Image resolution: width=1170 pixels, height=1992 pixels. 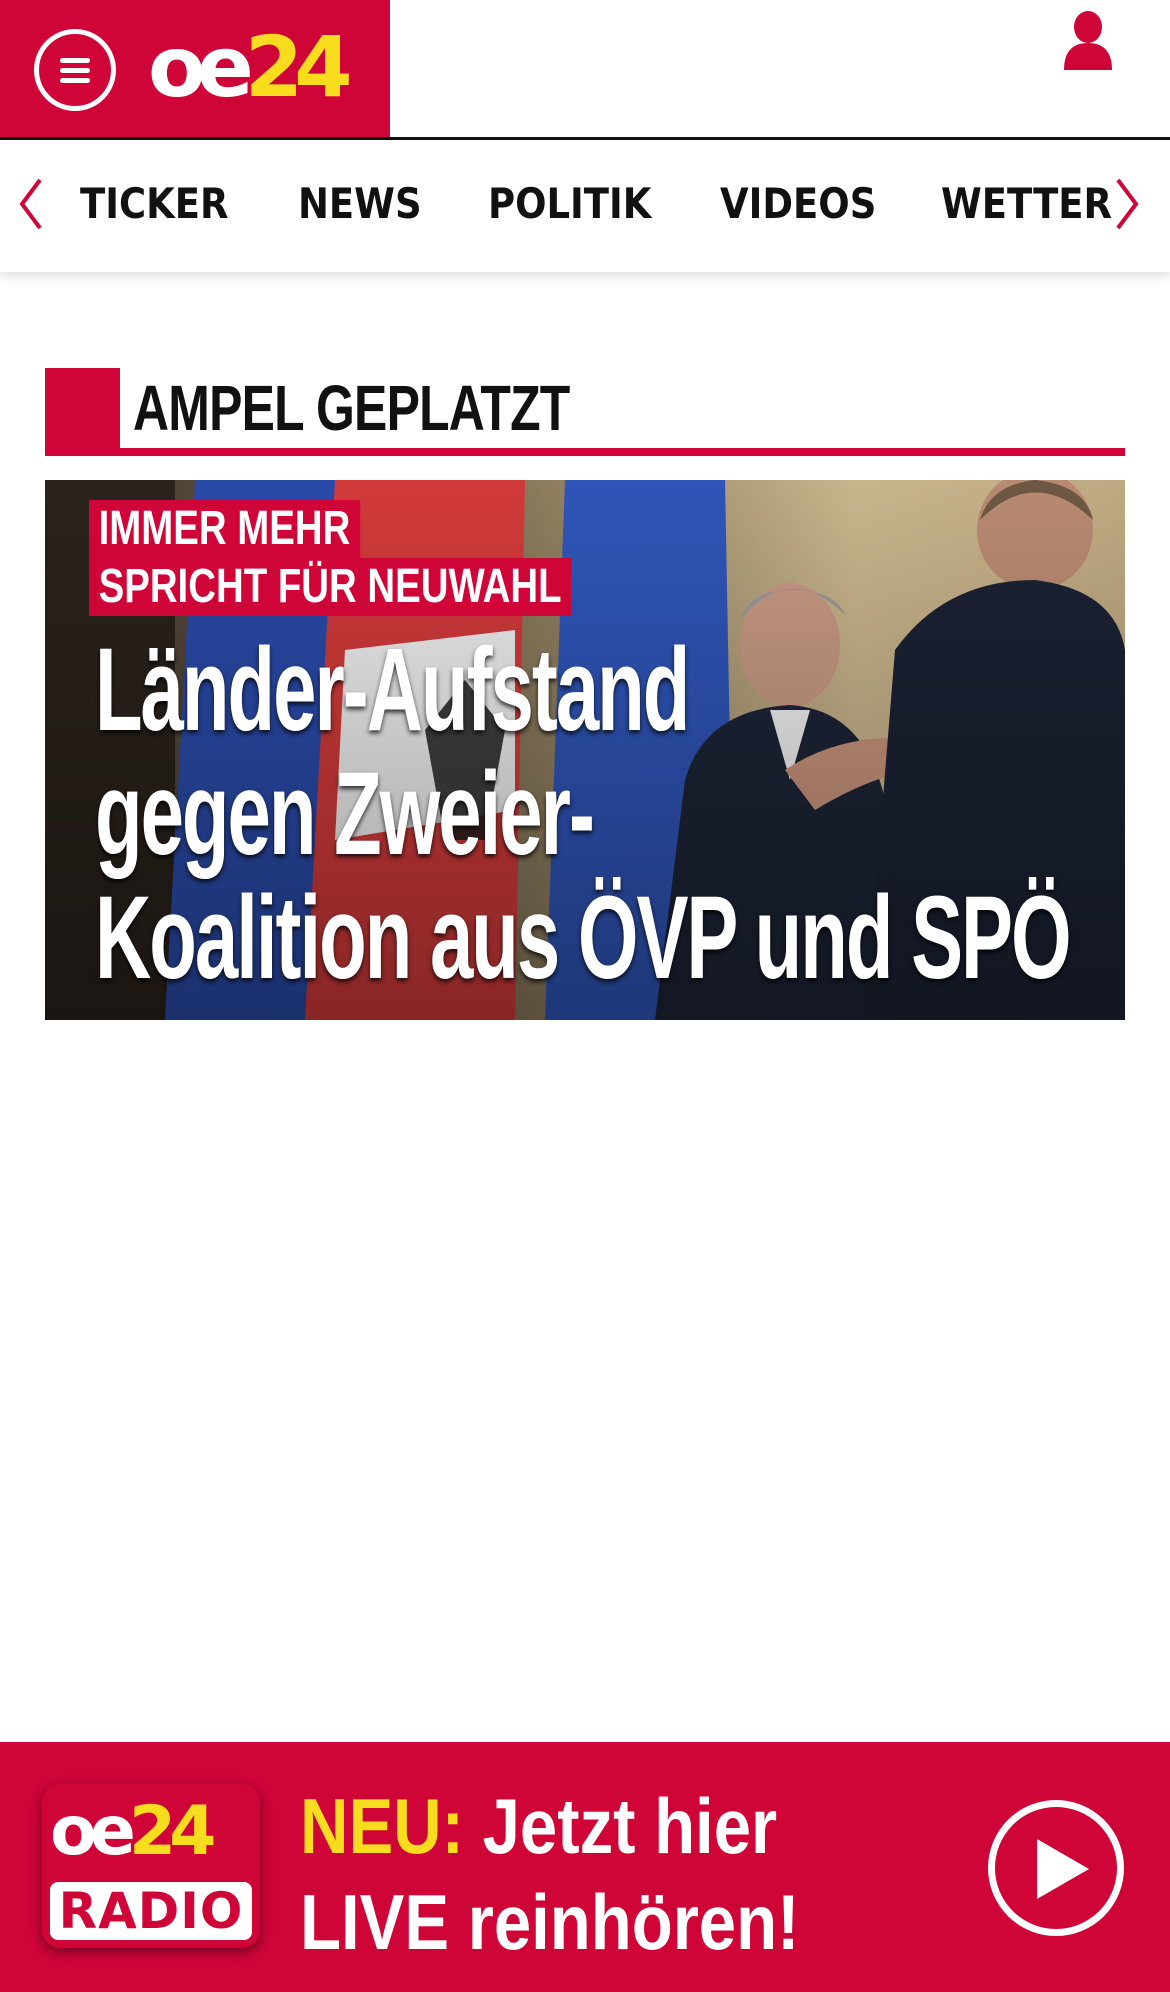 I want to click on category-nav: TICKER NEWS POLITIK VIDEOS WETTER, so click(x=585, y=206).